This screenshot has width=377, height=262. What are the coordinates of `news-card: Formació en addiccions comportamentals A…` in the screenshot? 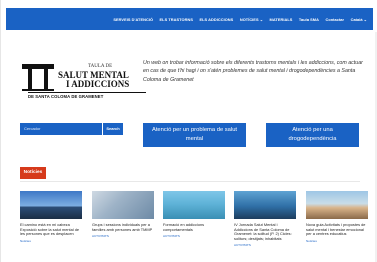 It's located at (194, 214).